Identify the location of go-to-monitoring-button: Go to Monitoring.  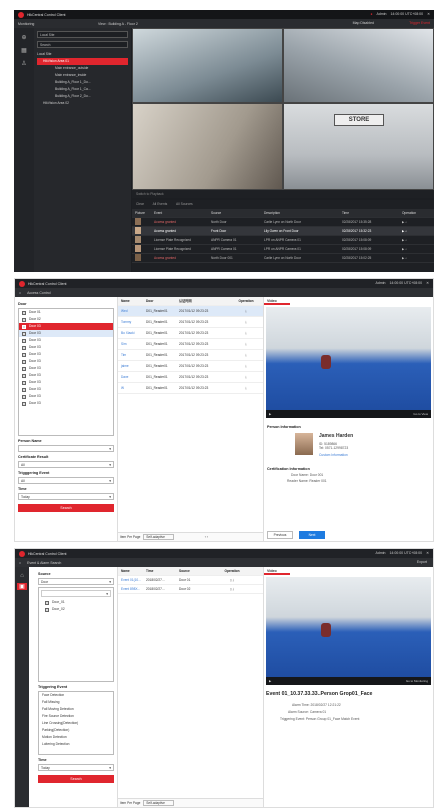
(418, 681).